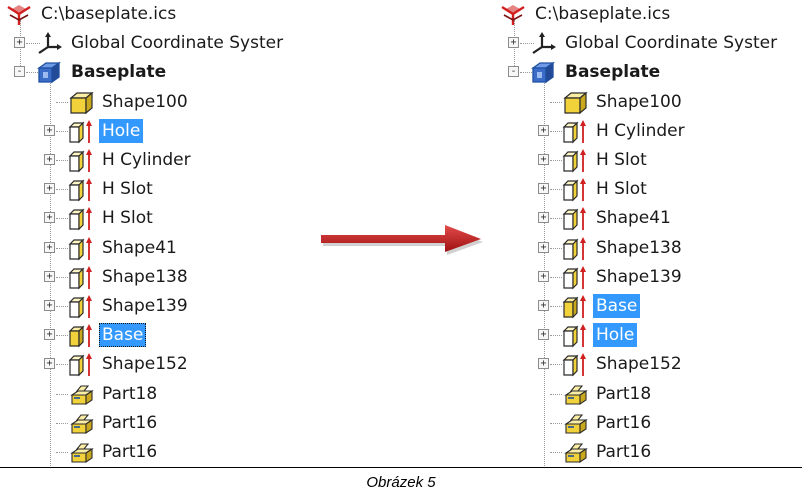 This screenshot has width=802, height=493. What do you see at coordinates (145, 276) in the screenshot?
I see `tree-node-label: Shape138` at bounding box center [145, 276].